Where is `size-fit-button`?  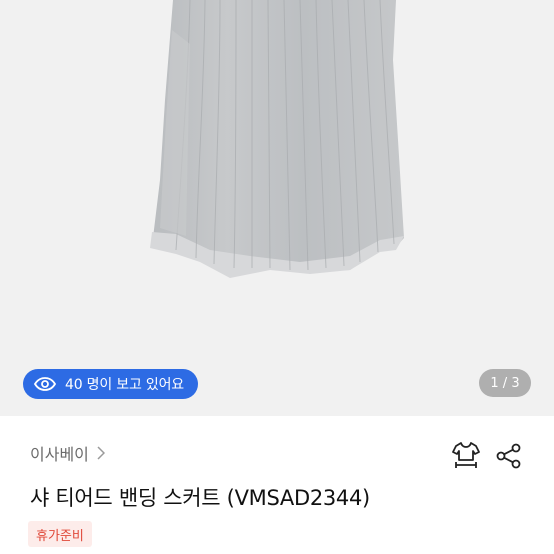 size-fit-button is located at coordinates (466, 456).